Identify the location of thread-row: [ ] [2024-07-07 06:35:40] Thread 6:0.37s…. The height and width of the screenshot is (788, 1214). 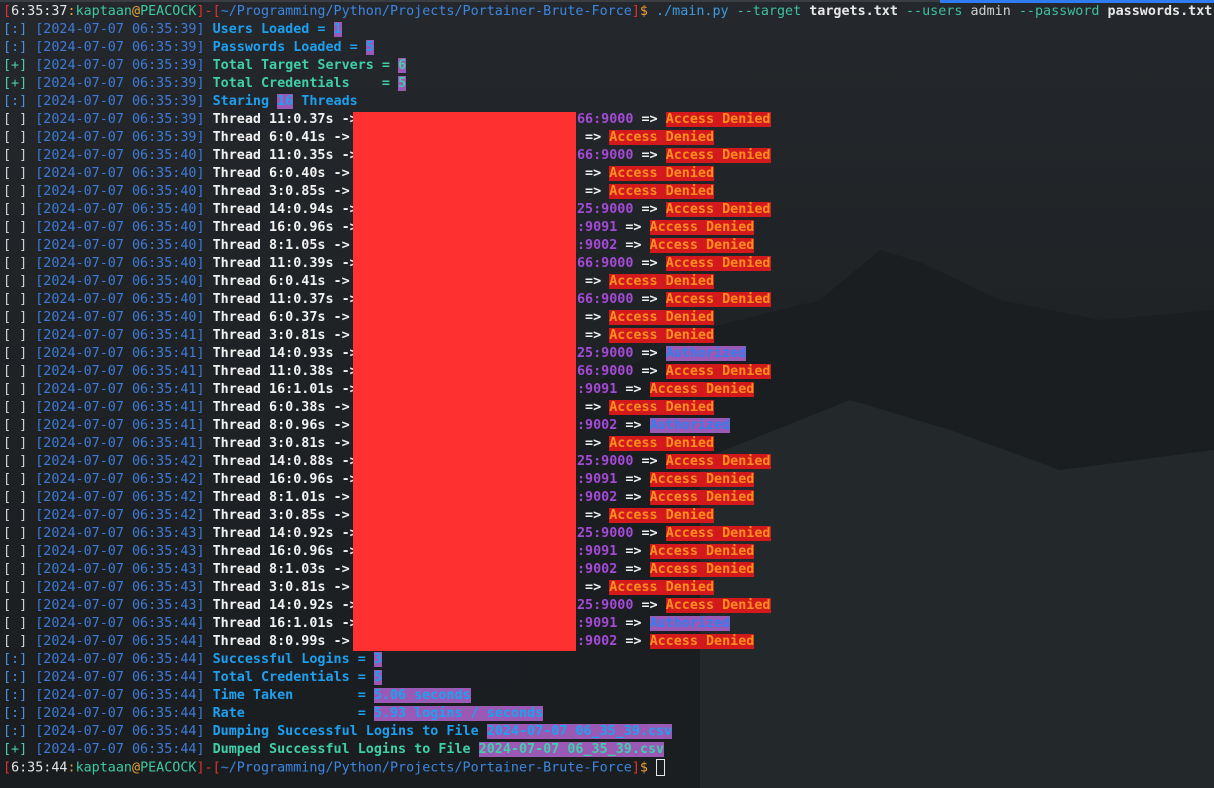
(607, 318).